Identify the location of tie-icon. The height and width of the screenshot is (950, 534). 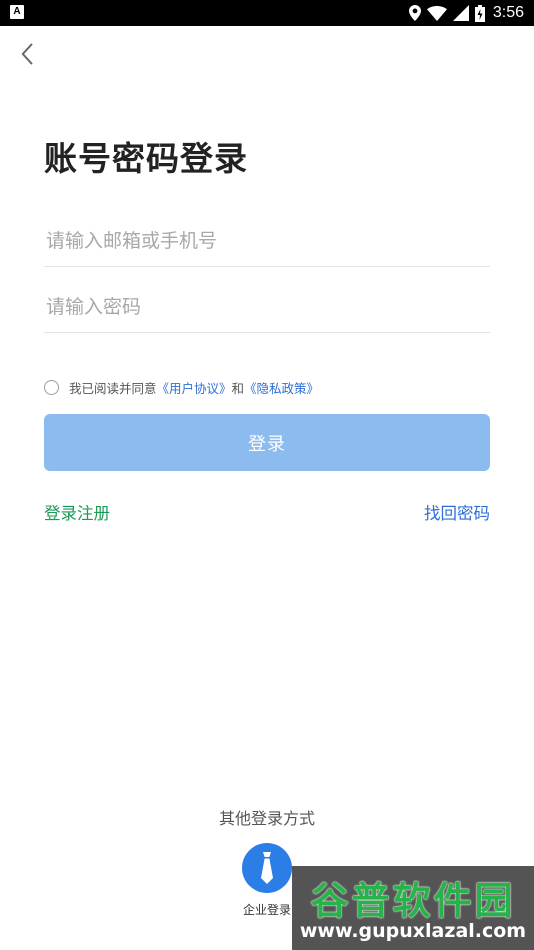
(267, 868).